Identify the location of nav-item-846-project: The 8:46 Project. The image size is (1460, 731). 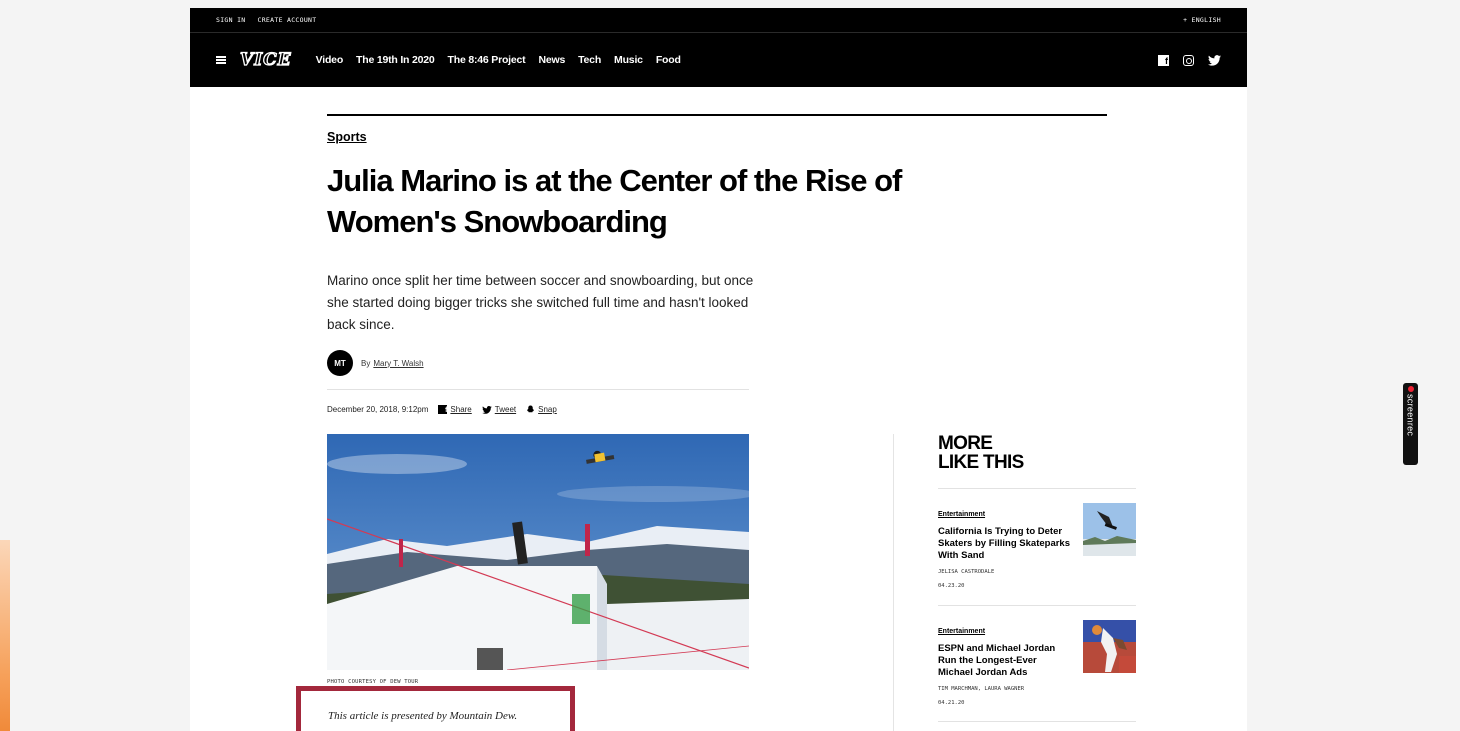
(487, 60).